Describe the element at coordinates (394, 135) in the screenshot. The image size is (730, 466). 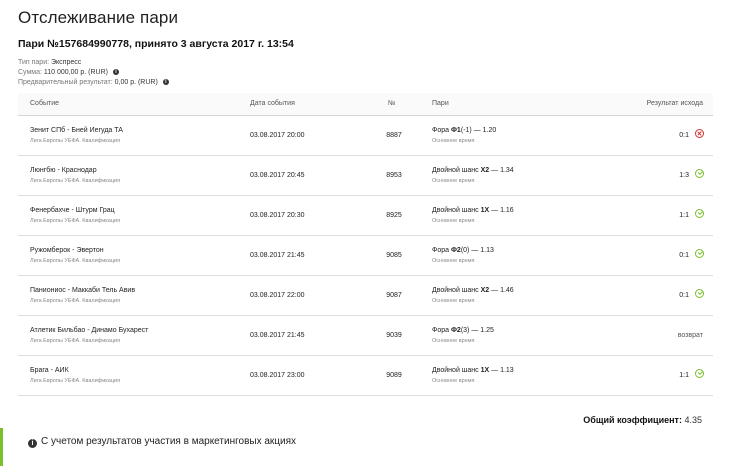
I see `event-number: 8887` at that location.